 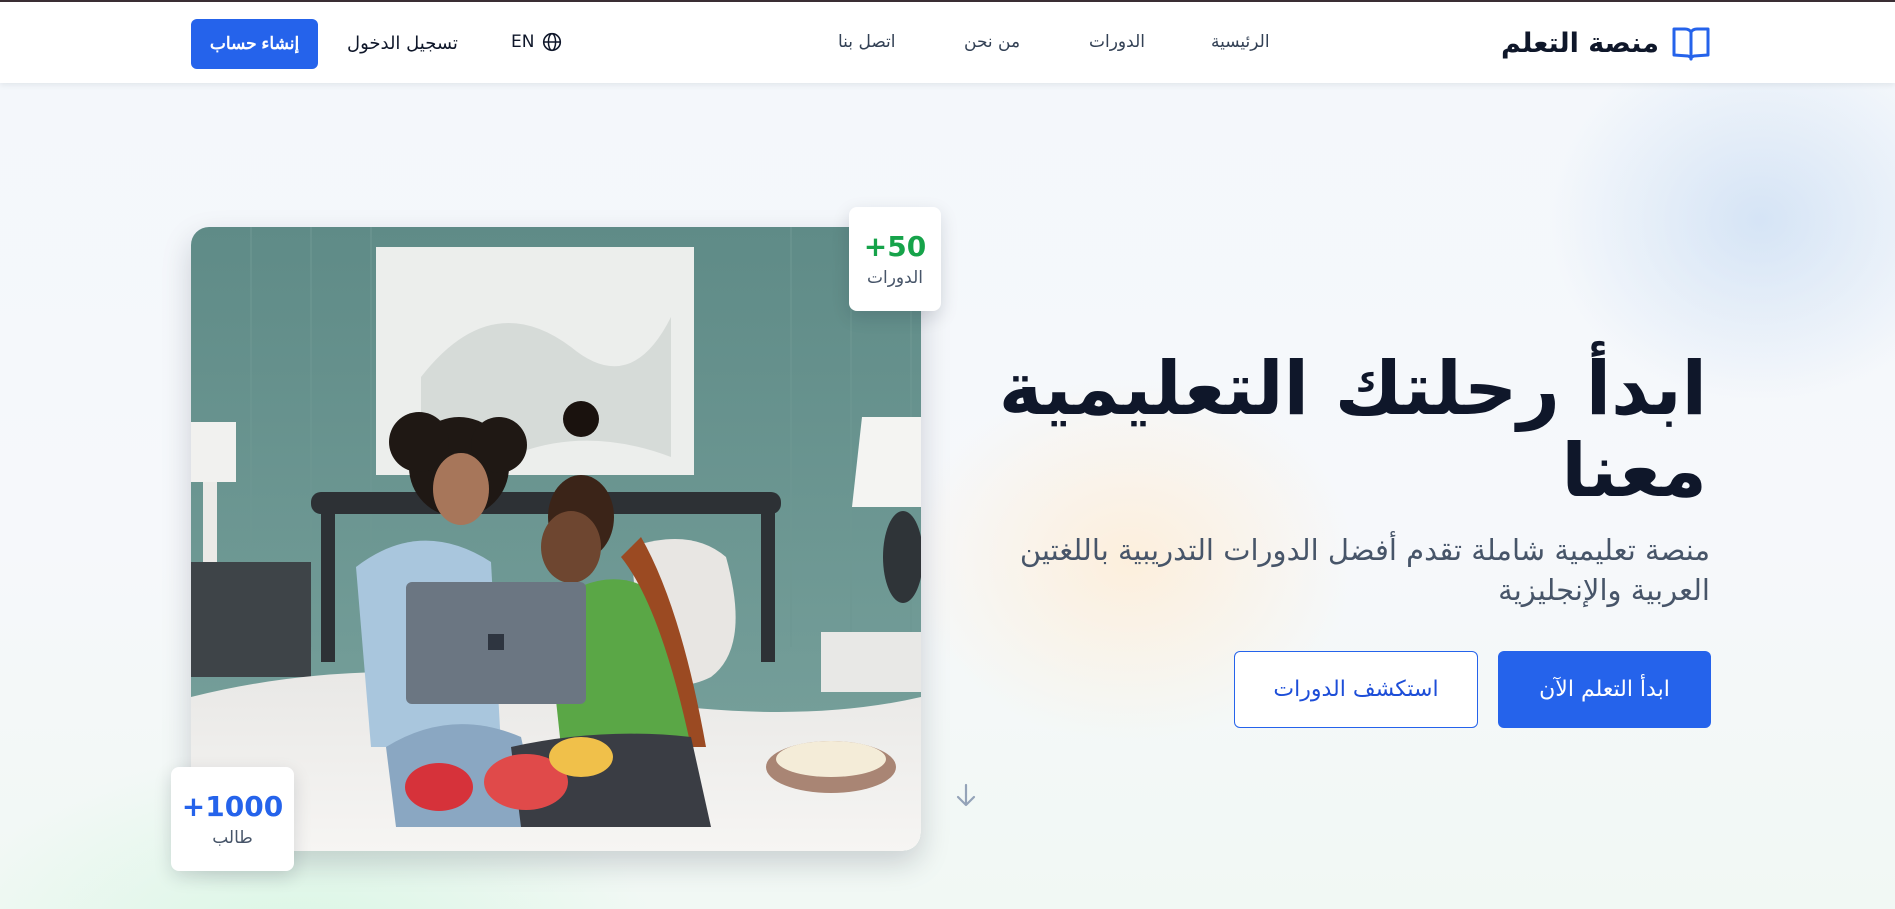 I want to click on courses-stat-card: +50 الدورات, so click(x=895, y=259).